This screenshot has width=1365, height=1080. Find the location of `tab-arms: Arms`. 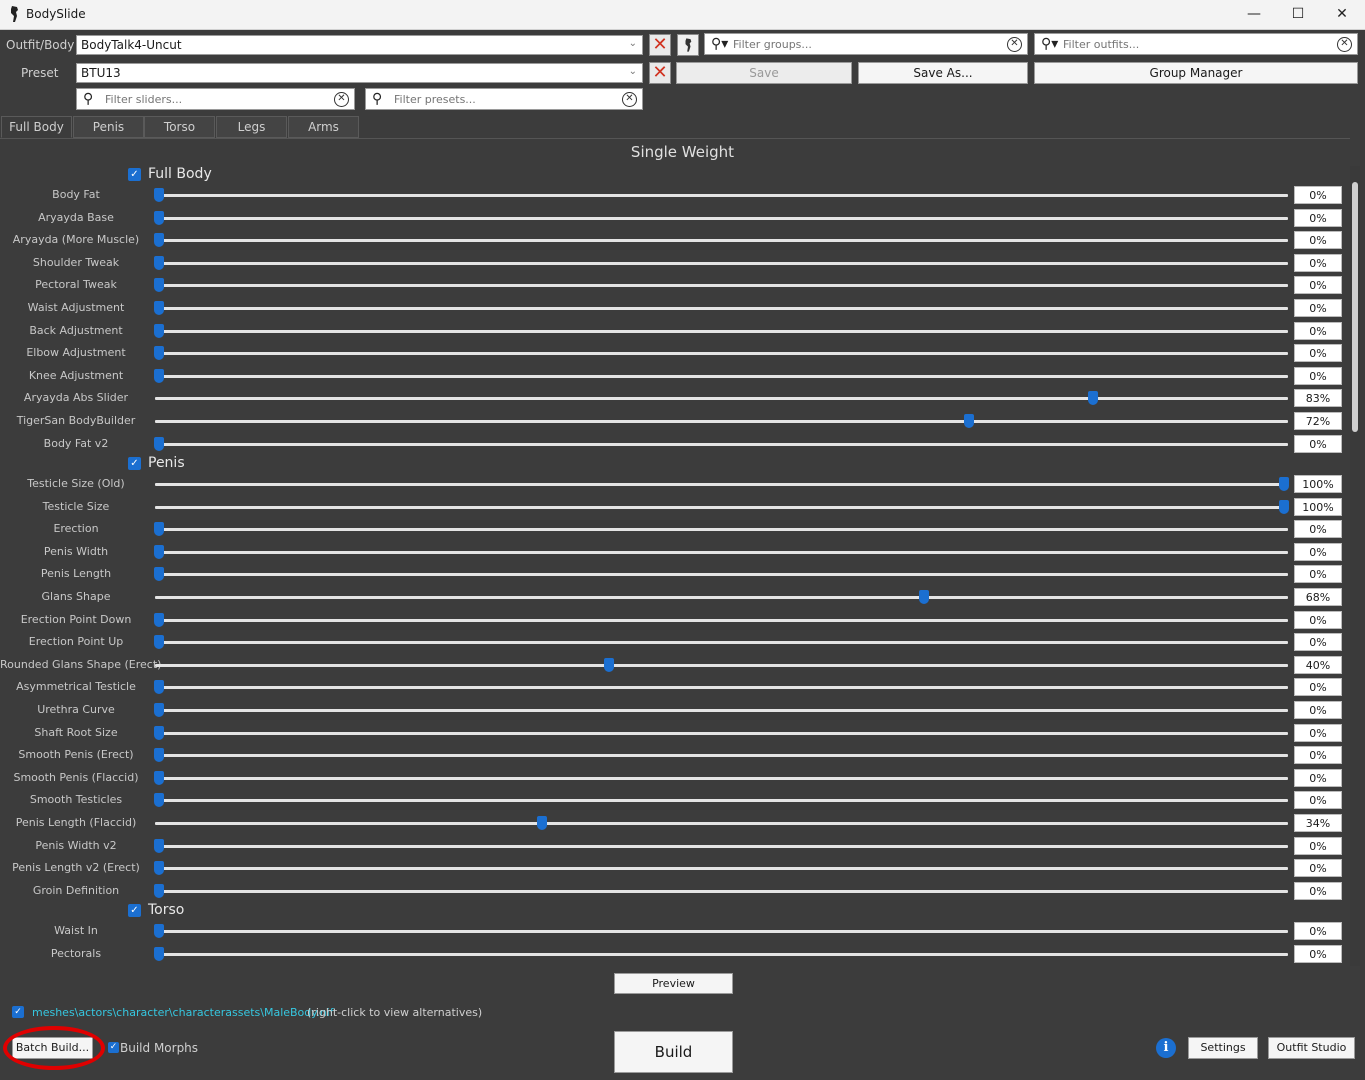

tab-arms: Arms is located at coordinates (323, 127).